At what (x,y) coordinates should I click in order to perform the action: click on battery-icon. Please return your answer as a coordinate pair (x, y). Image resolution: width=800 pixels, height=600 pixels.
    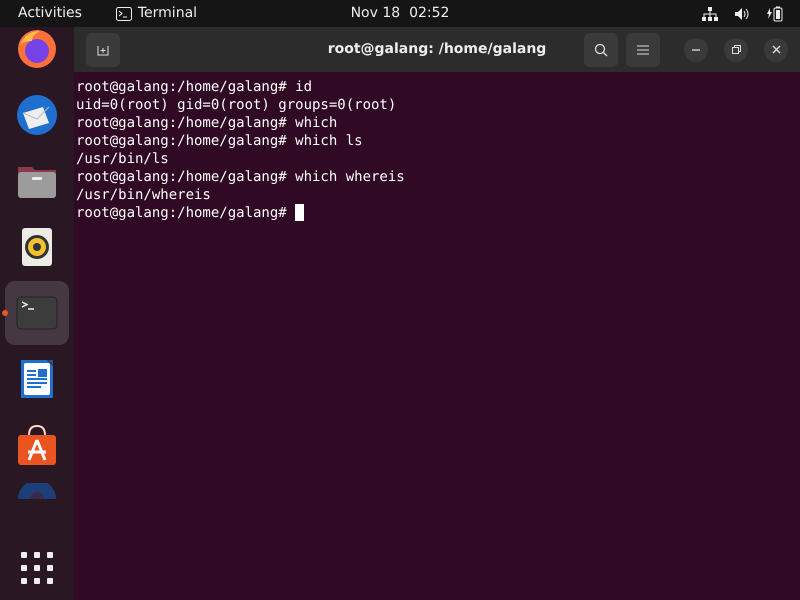
    Looking at the image, I should click on (775, 14).